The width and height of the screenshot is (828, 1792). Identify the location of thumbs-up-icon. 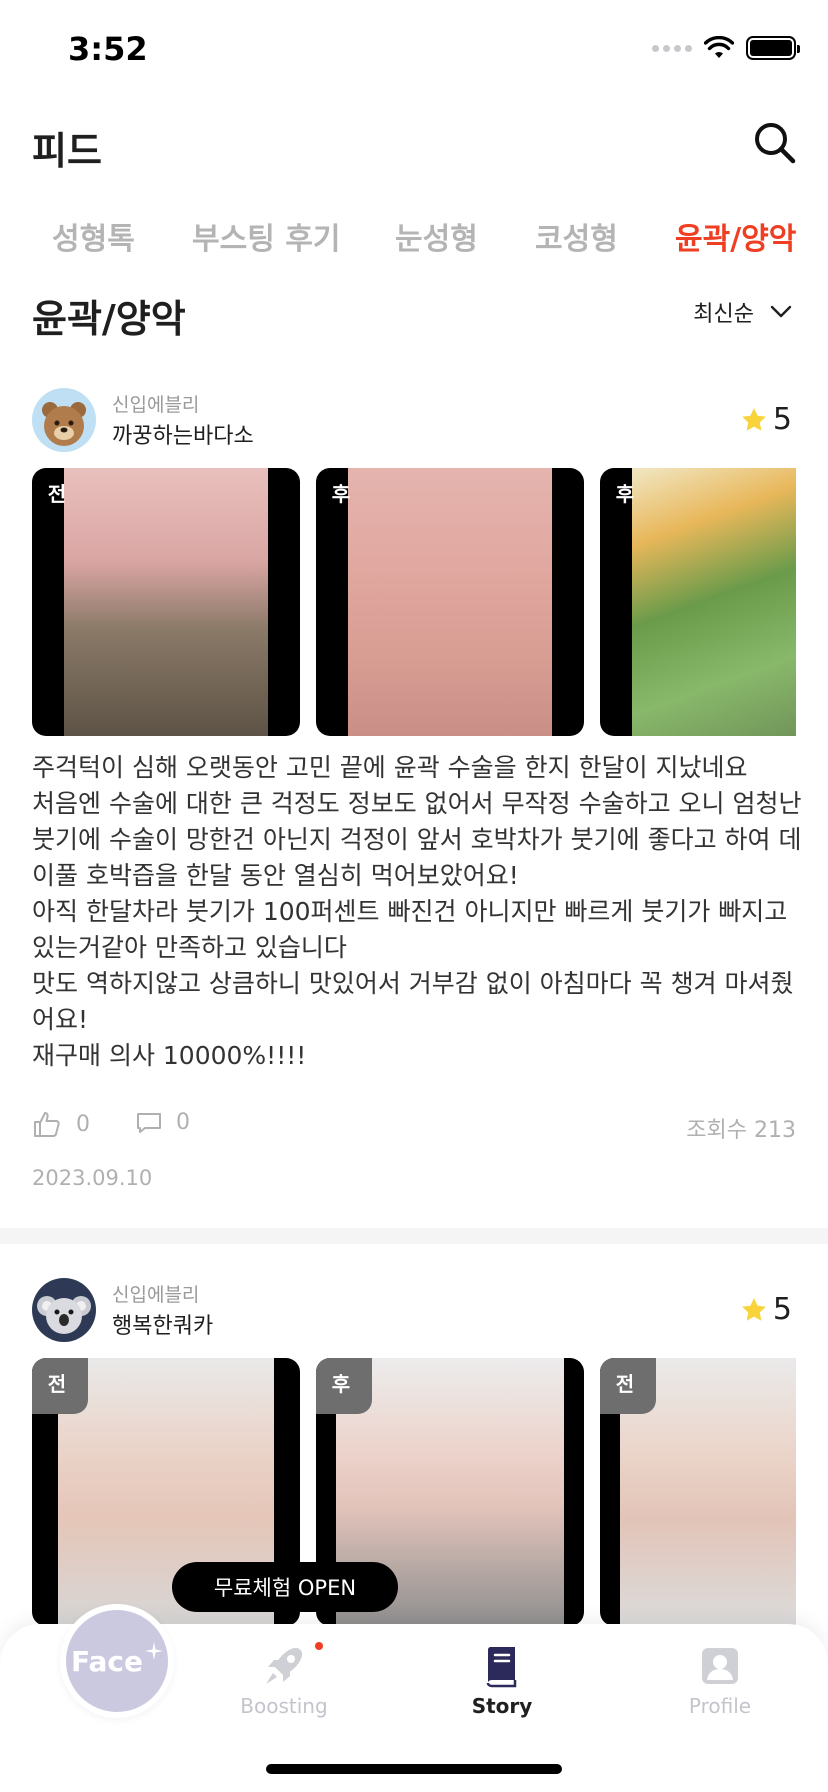
(47, 1124).